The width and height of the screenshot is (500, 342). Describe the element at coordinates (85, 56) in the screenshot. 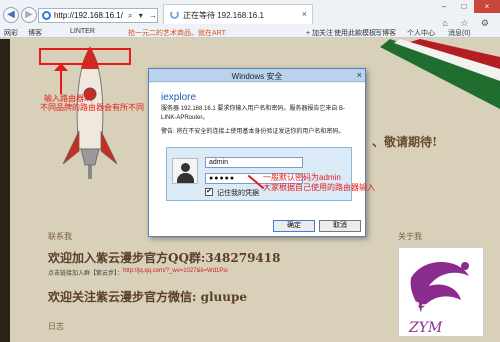

I see `url-highlight-box` at that location.